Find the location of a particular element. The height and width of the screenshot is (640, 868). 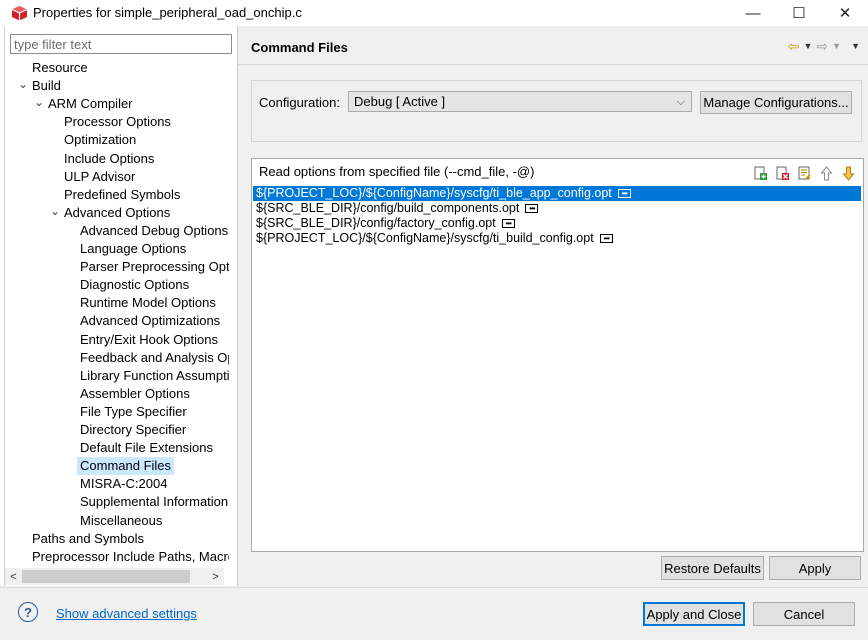

minimize-button: — is located at coordinates (753, 13).